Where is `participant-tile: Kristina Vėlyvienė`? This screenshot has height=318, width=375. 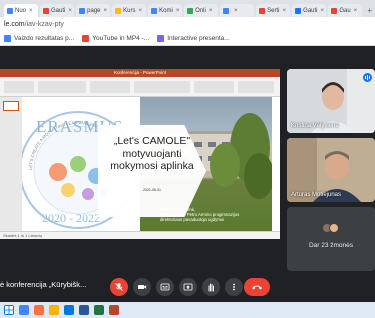 participant-tile: Kristina Vėlyvienė is located at coordinates (331, 101).